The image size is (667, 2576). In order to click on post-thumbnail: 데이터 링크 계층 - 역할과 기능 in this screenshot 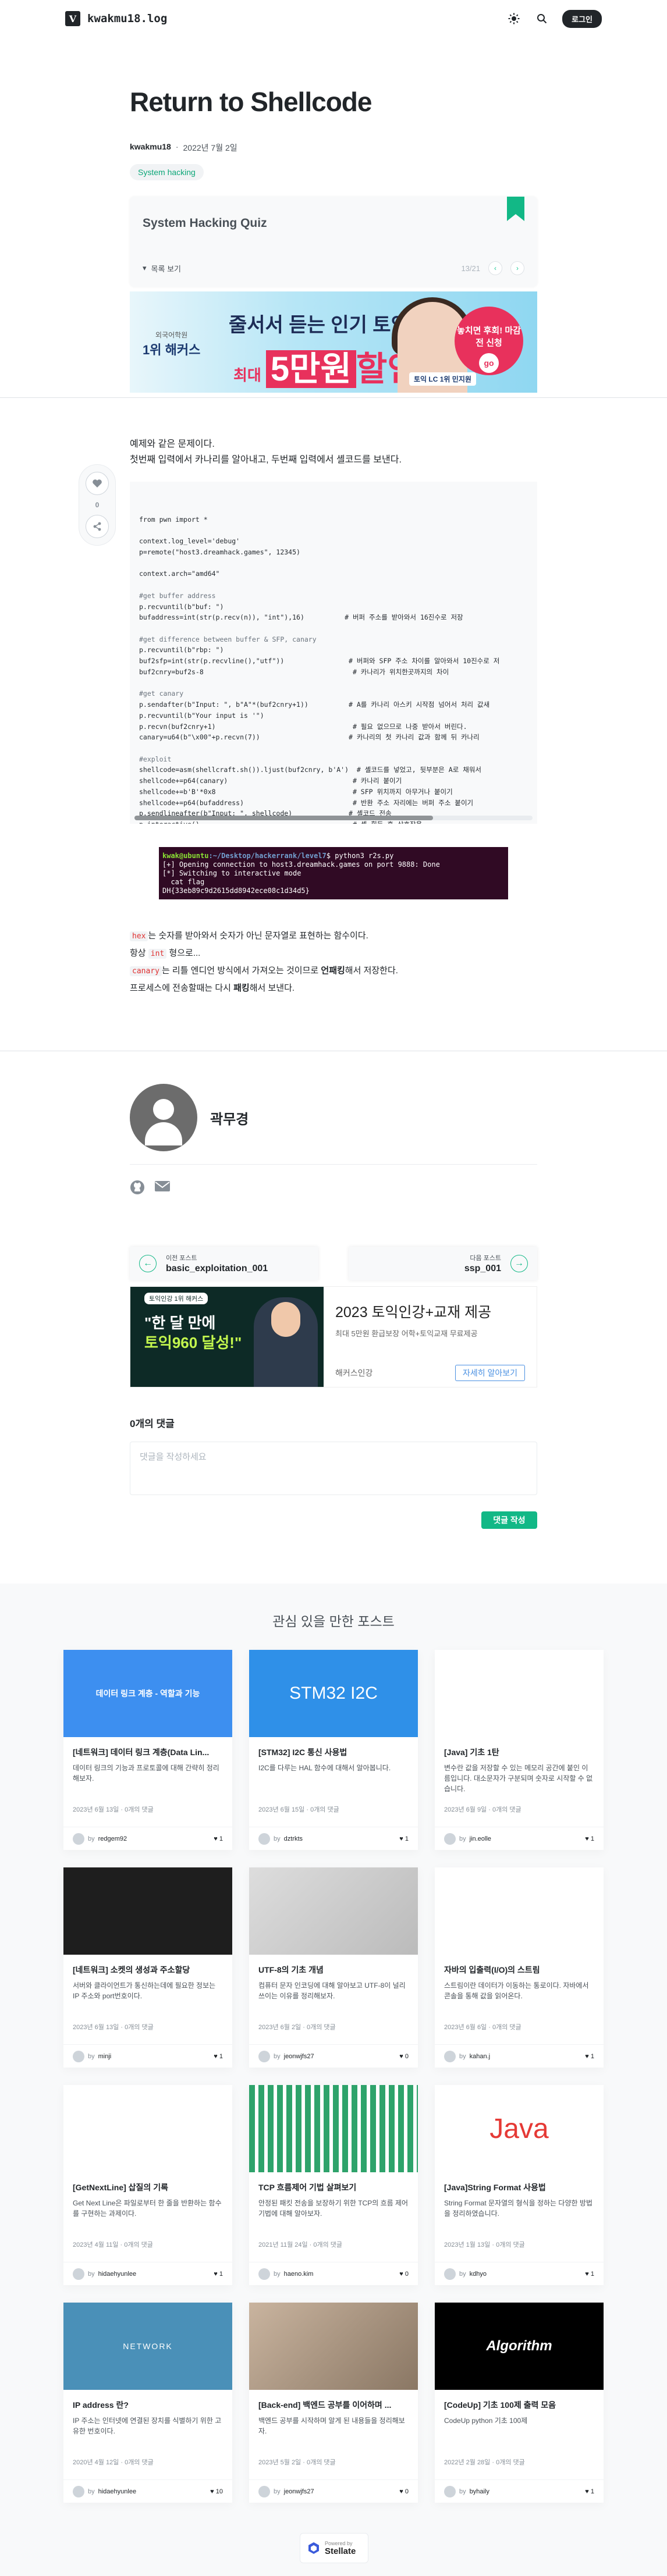, I will do `click(147, 1693)`.